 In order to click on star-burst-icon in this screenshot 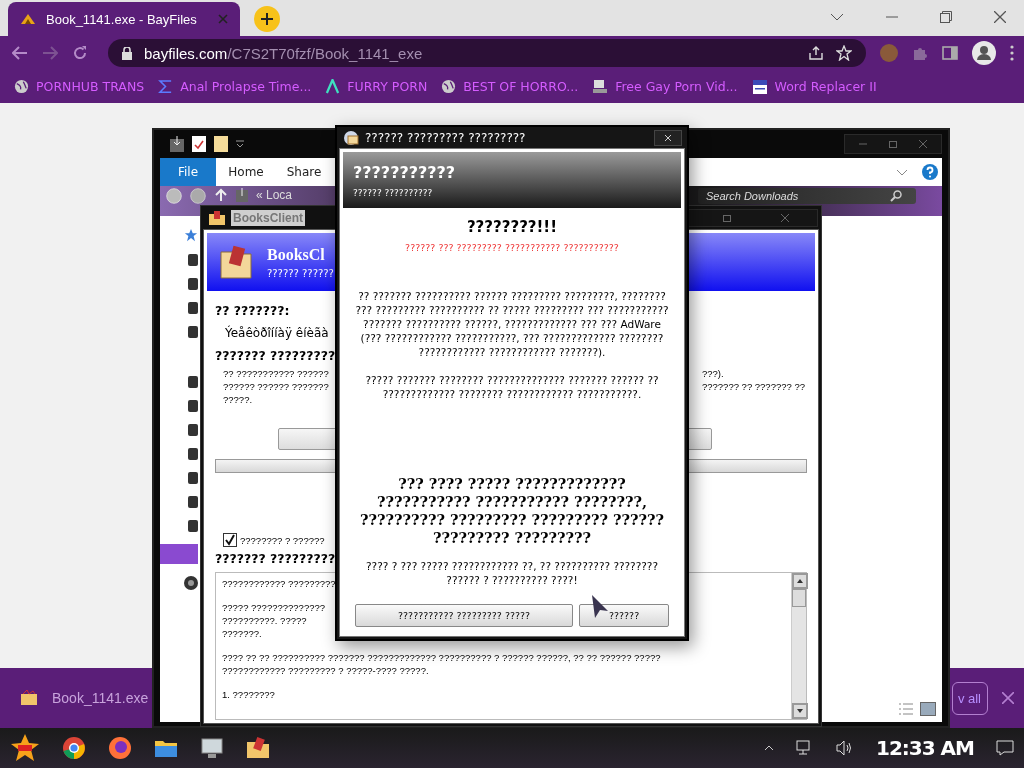, I will do `click(25, 748)`.